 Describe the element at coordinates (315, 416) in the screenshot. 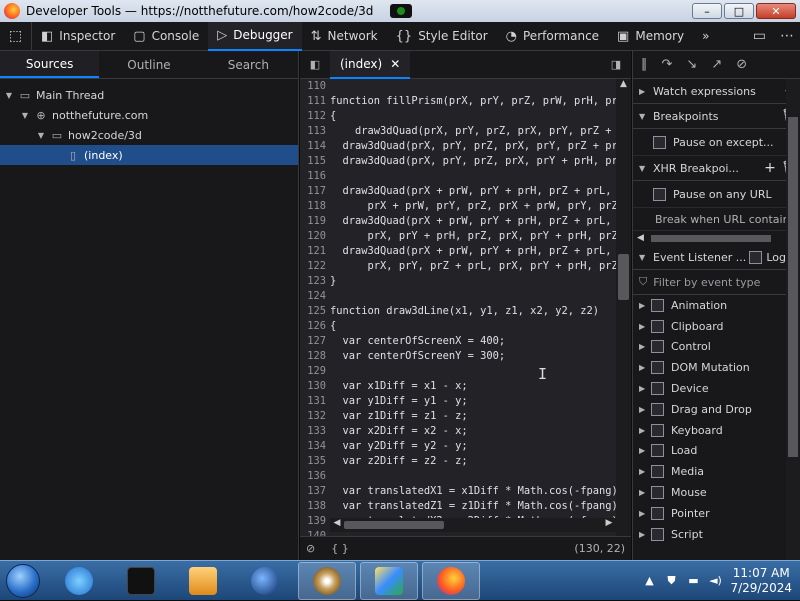

I see `line-number: 132` at that location.